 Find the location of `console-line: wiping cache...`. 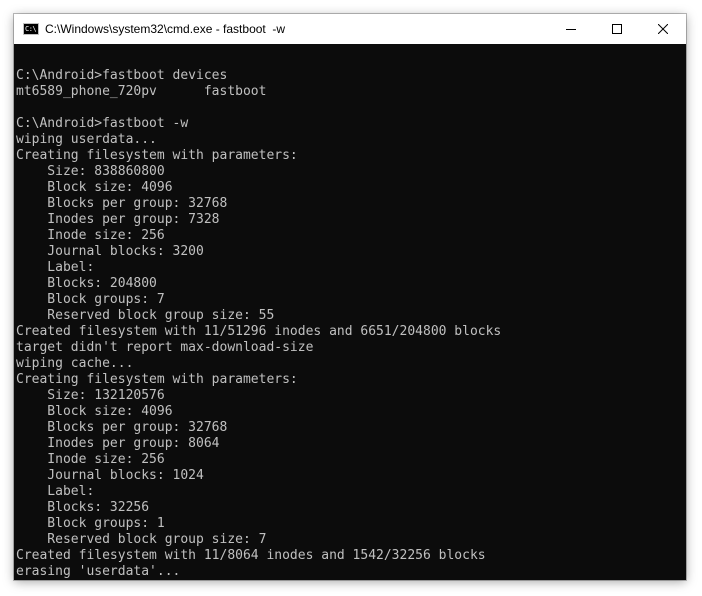

console-line: wiping cache... is located at coordinates (75, 363).